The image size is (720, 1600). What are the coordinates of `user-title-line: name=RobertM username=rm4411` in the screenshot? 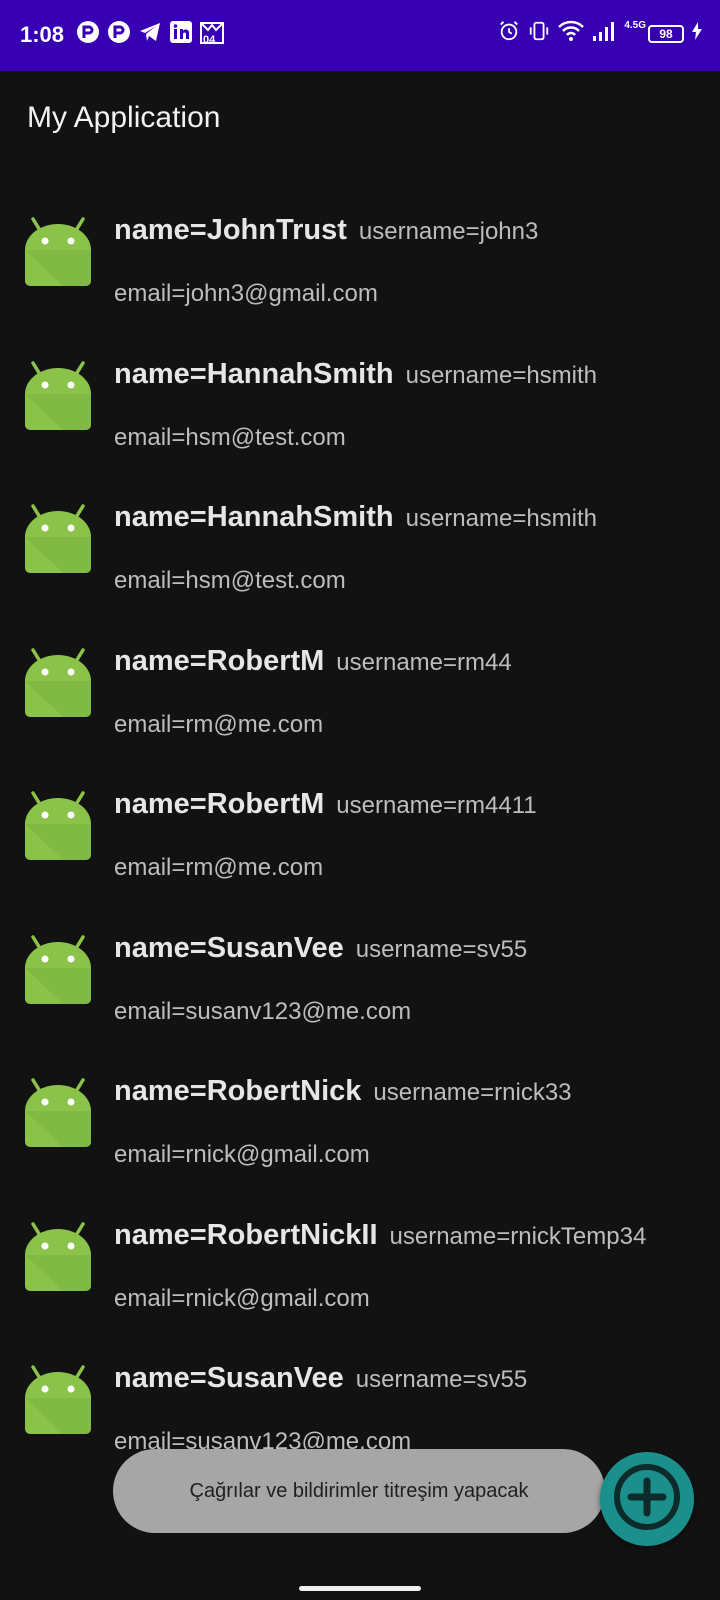 It's located at (325, 804).